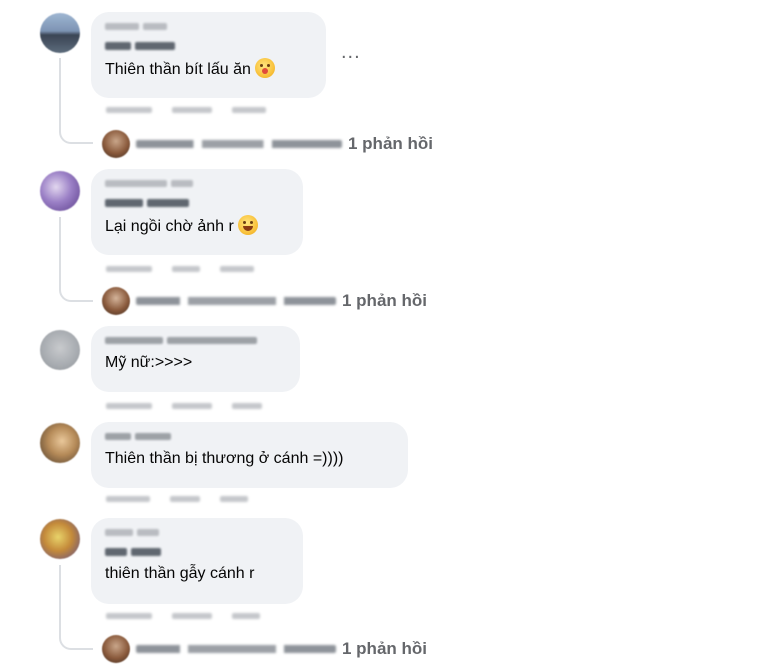  I want to click on hand-over-mouth-emoji, so click(264, 68).